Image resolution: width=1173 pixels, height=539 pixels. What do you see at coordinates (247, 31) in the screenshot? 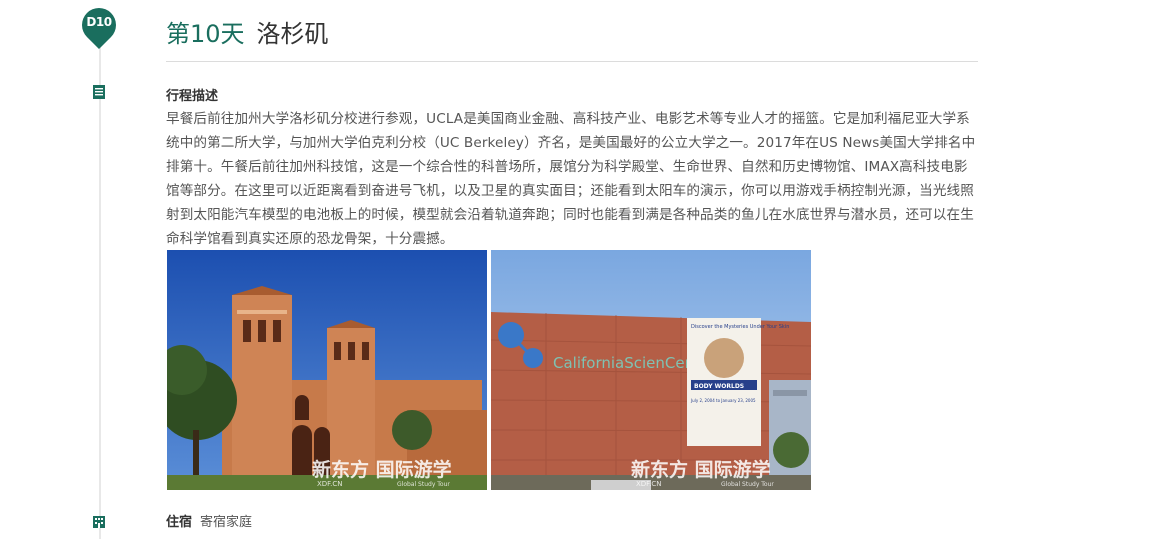
I see `day-title: 第10天 洛杉矶` at bounding box center [247, 31].